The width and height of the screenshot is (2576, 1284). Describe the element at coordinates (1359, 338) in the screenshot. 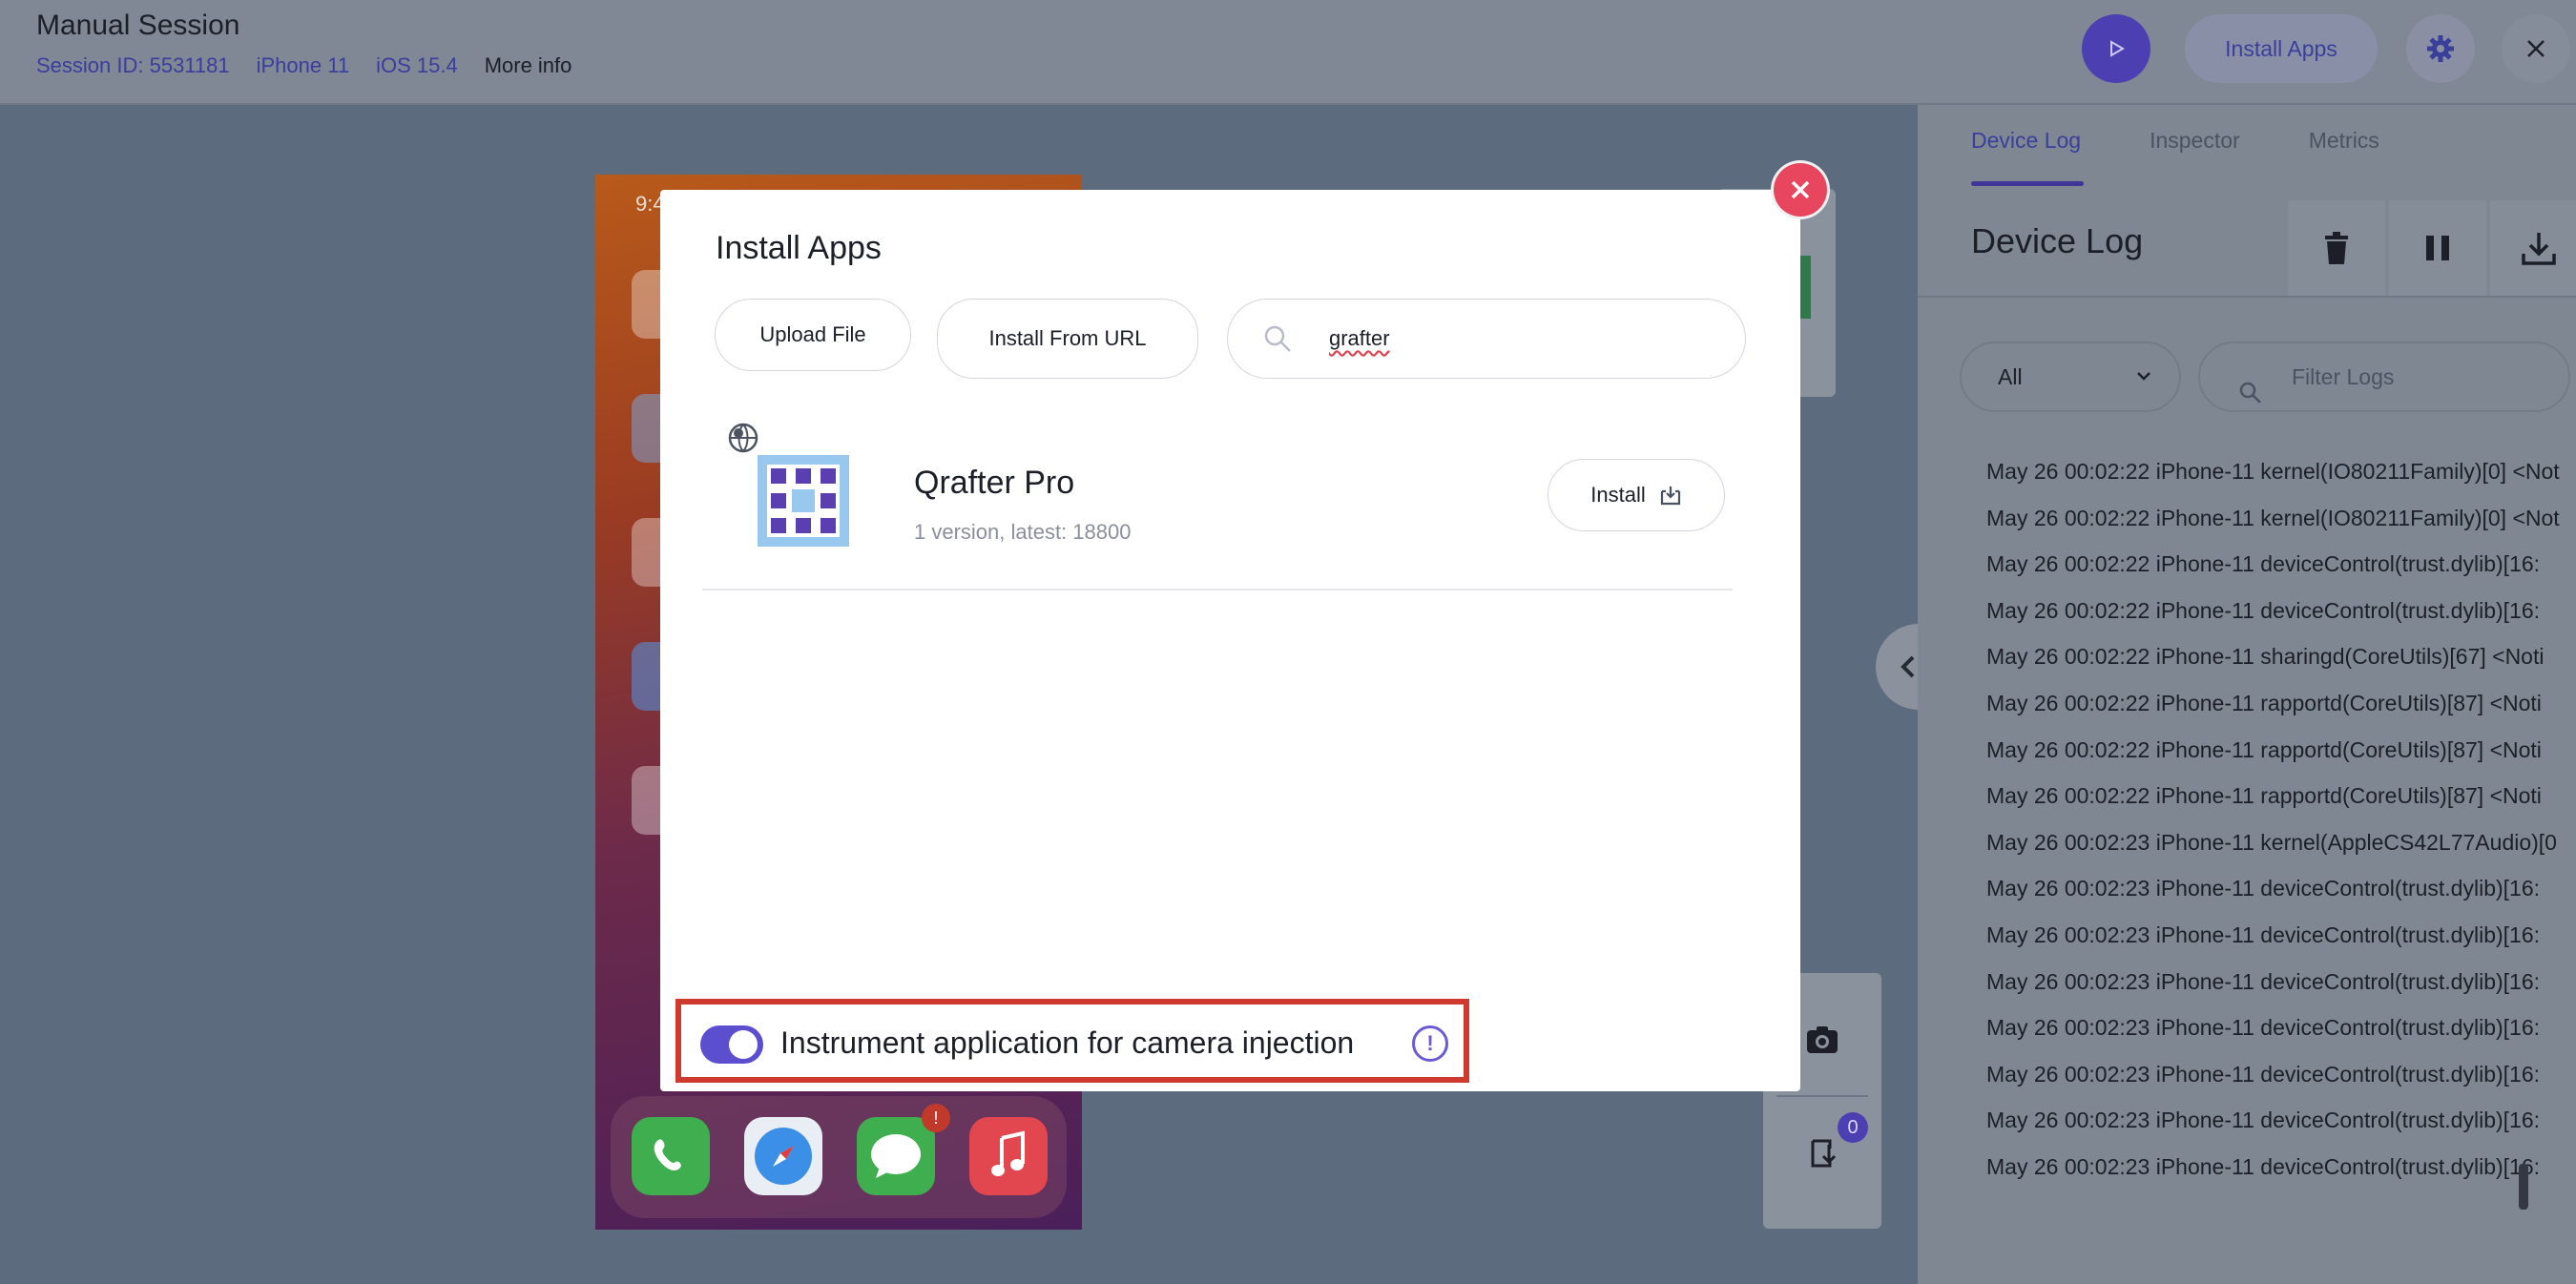

I see `search-value: grafter` at that location.